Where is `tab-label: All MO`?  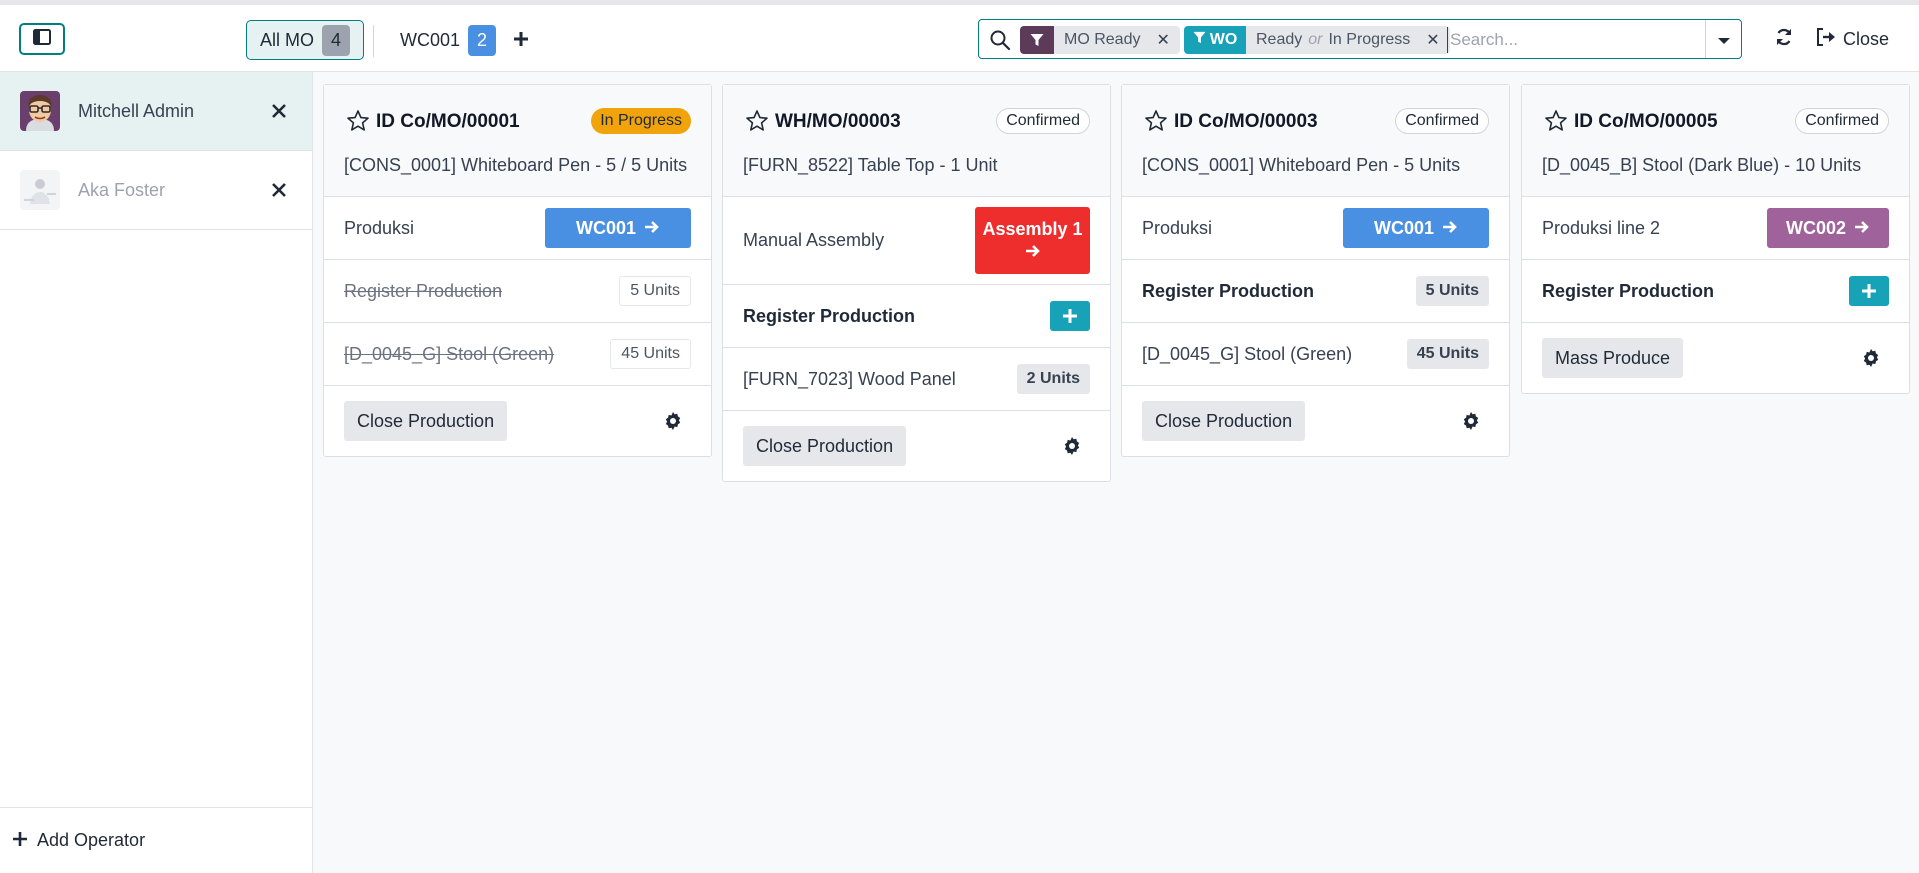
tab-label: All MO is located at coordinates (287, 39).